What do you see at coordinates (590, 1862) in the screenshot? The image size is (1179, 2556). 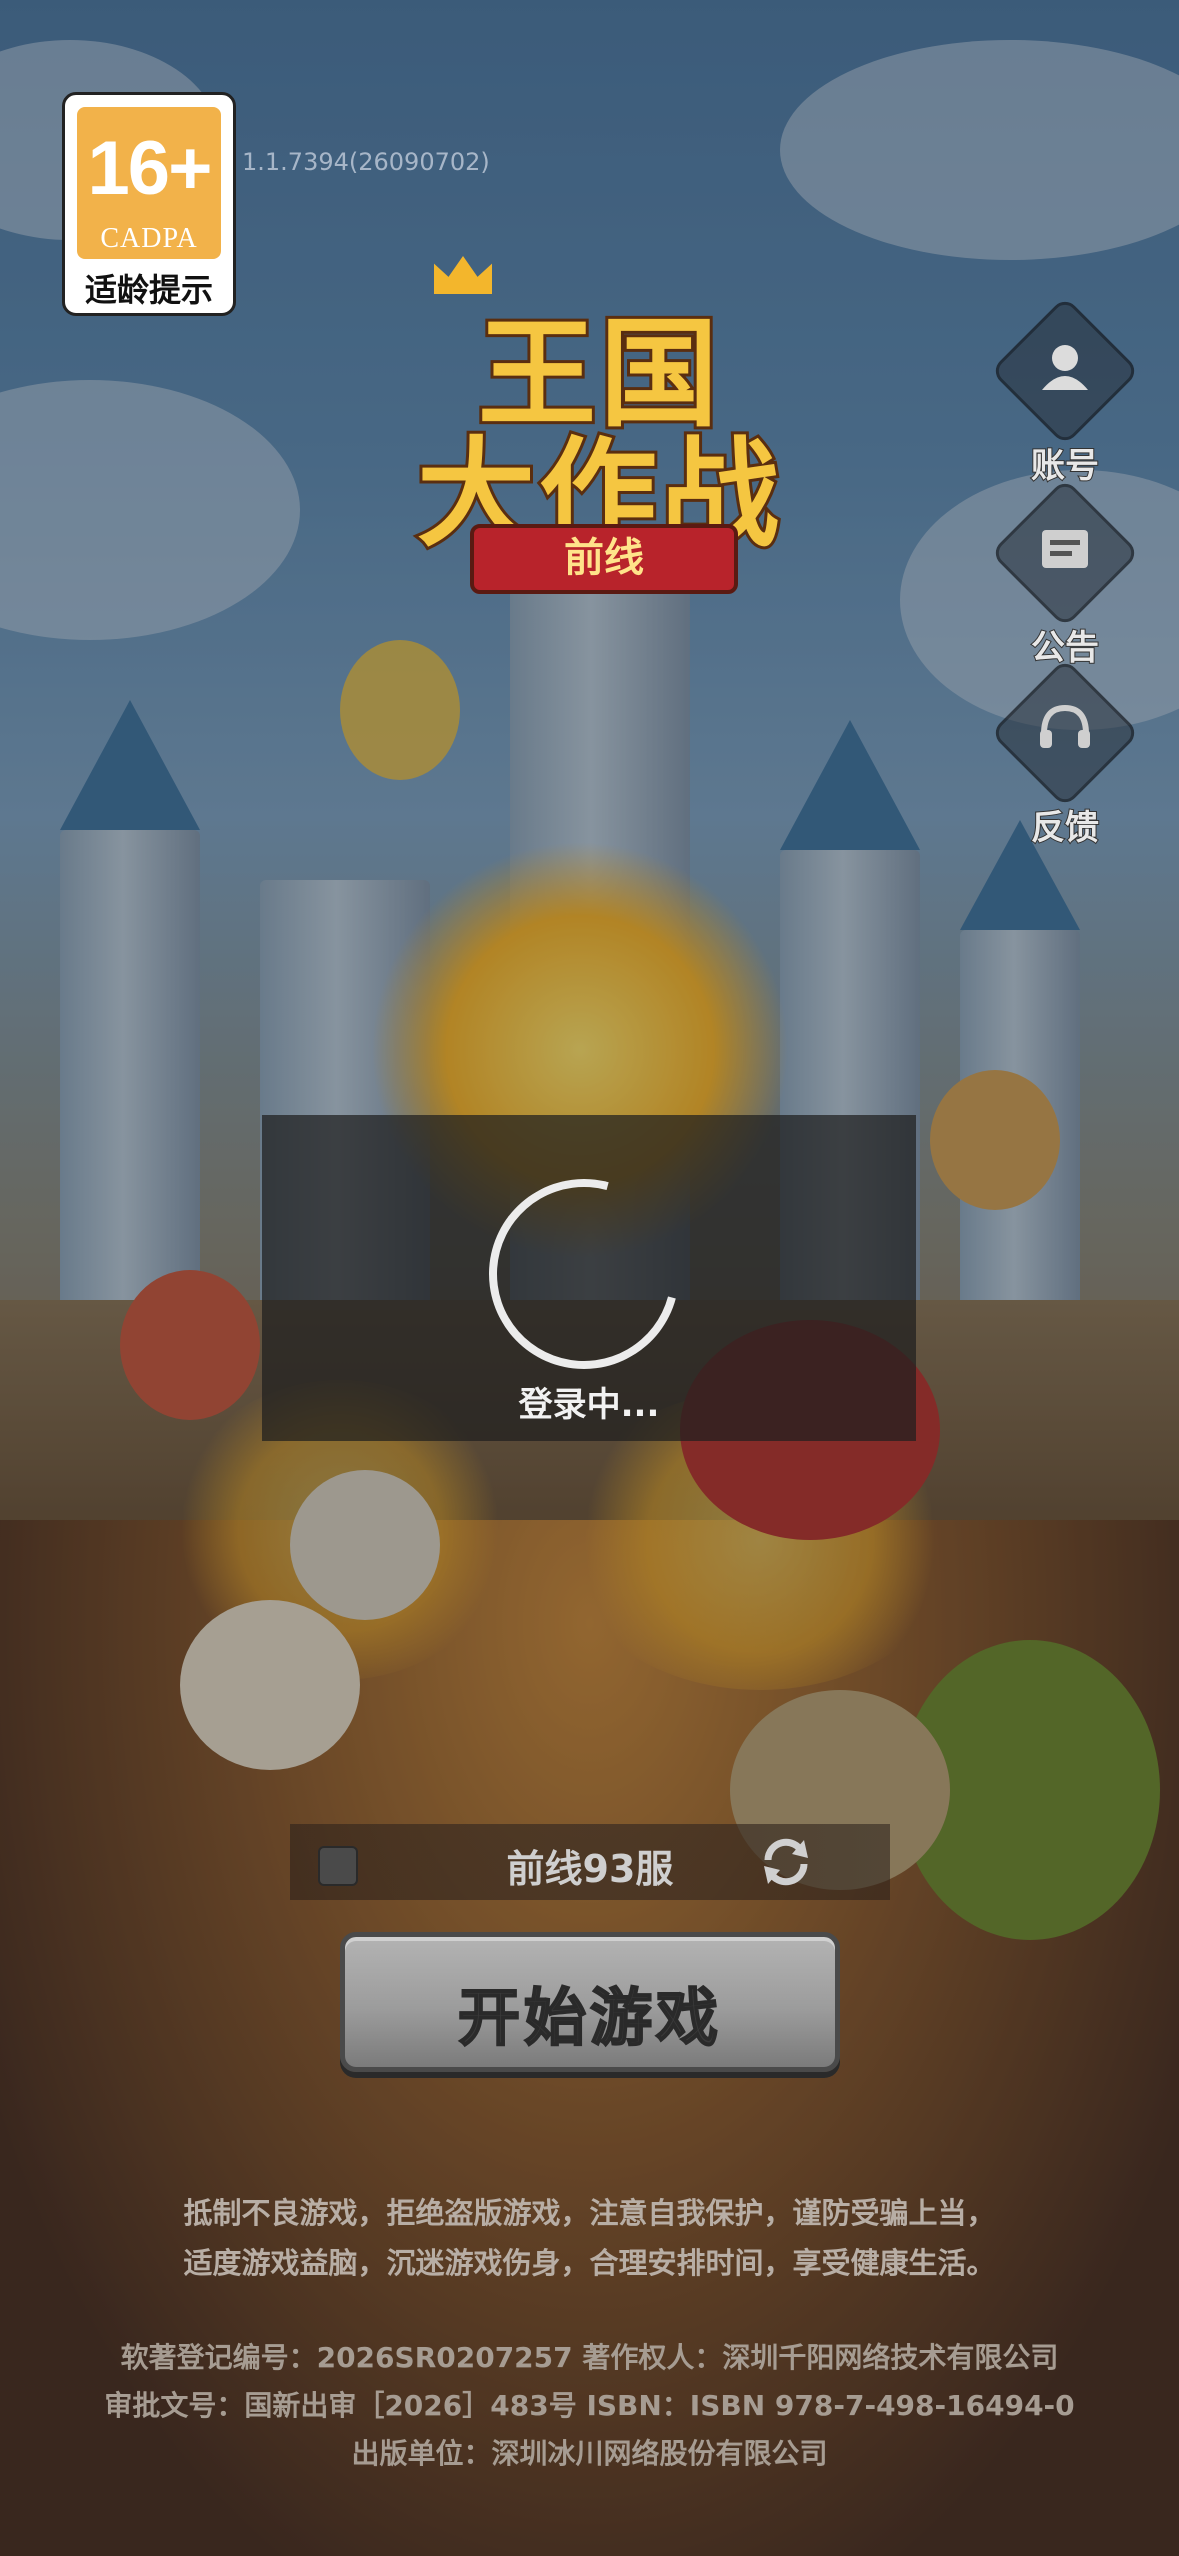 I see `server-selector: 前线93服` at bounding box center [590, 1862].